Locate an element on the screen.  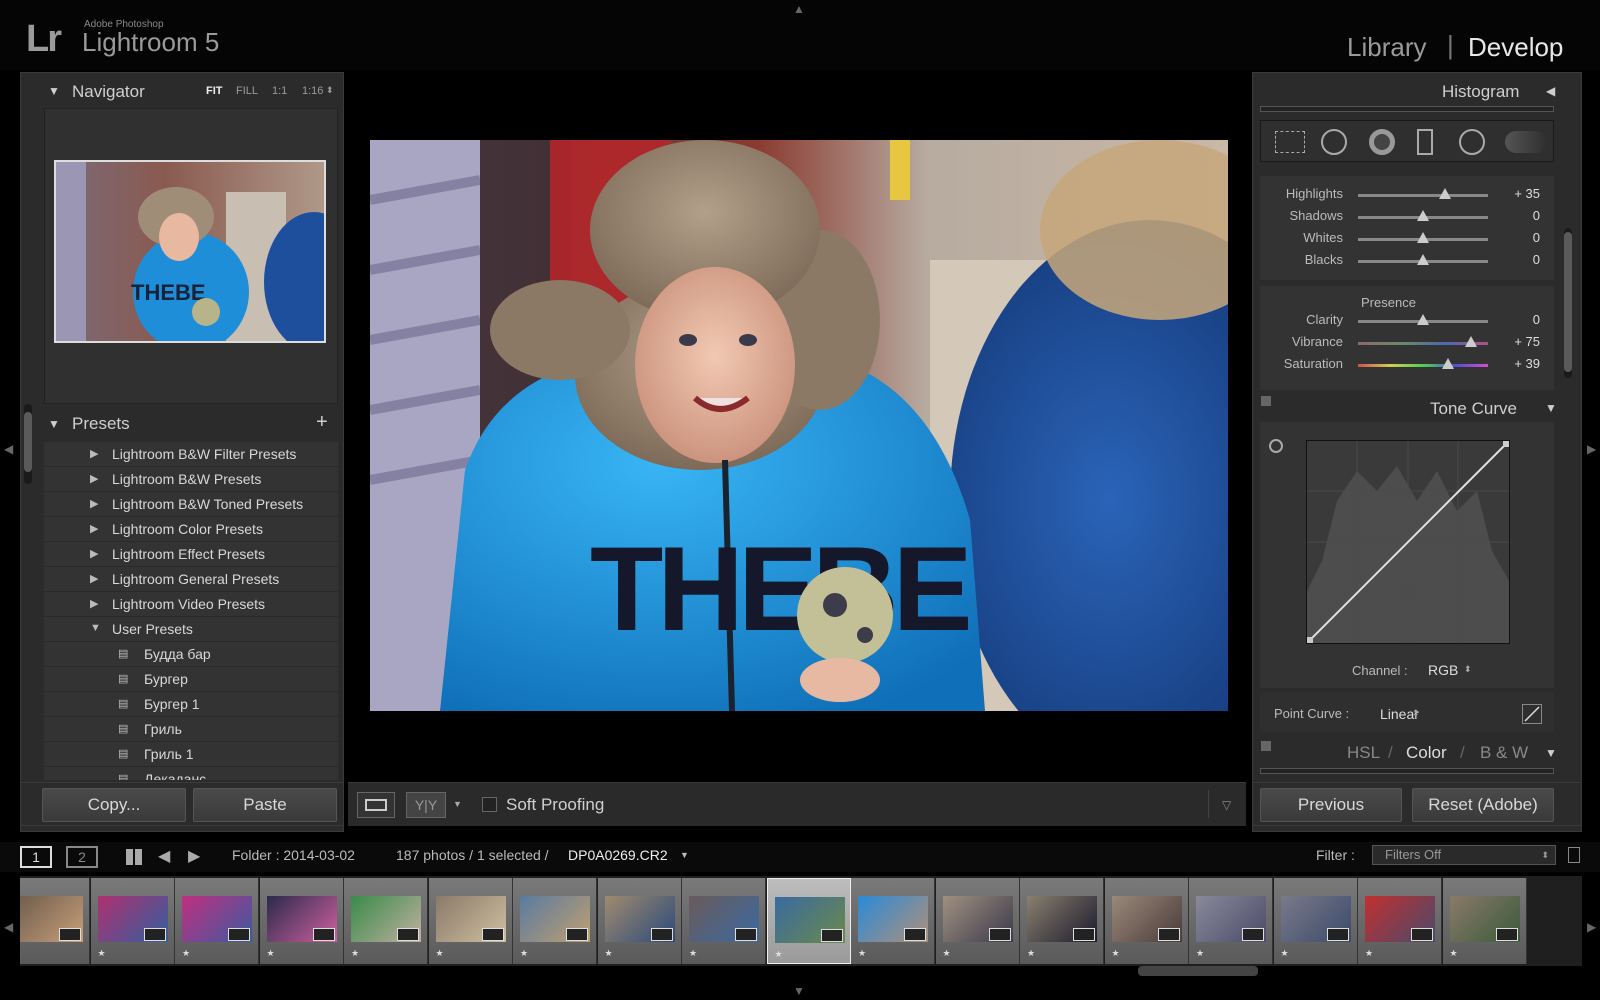
filter-lock-icon is located at coordinates (1574, 855).